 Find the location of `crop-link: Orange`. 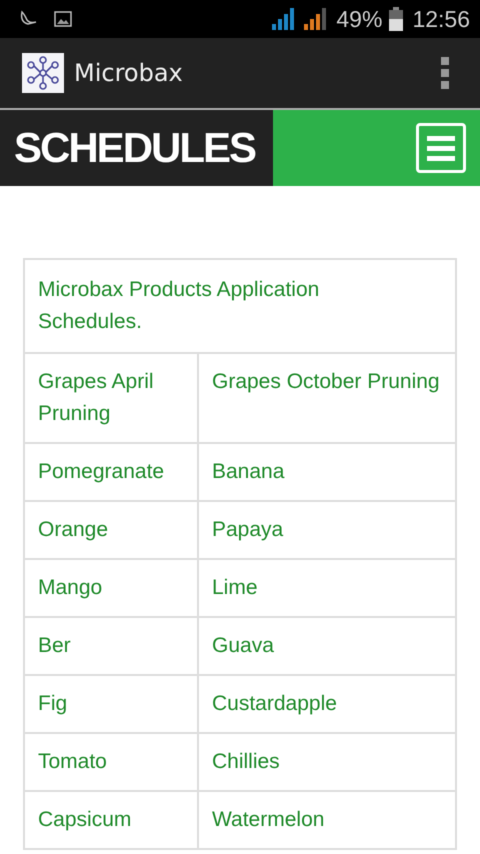

crop-link: Orange is located at coordinates (112, 530).